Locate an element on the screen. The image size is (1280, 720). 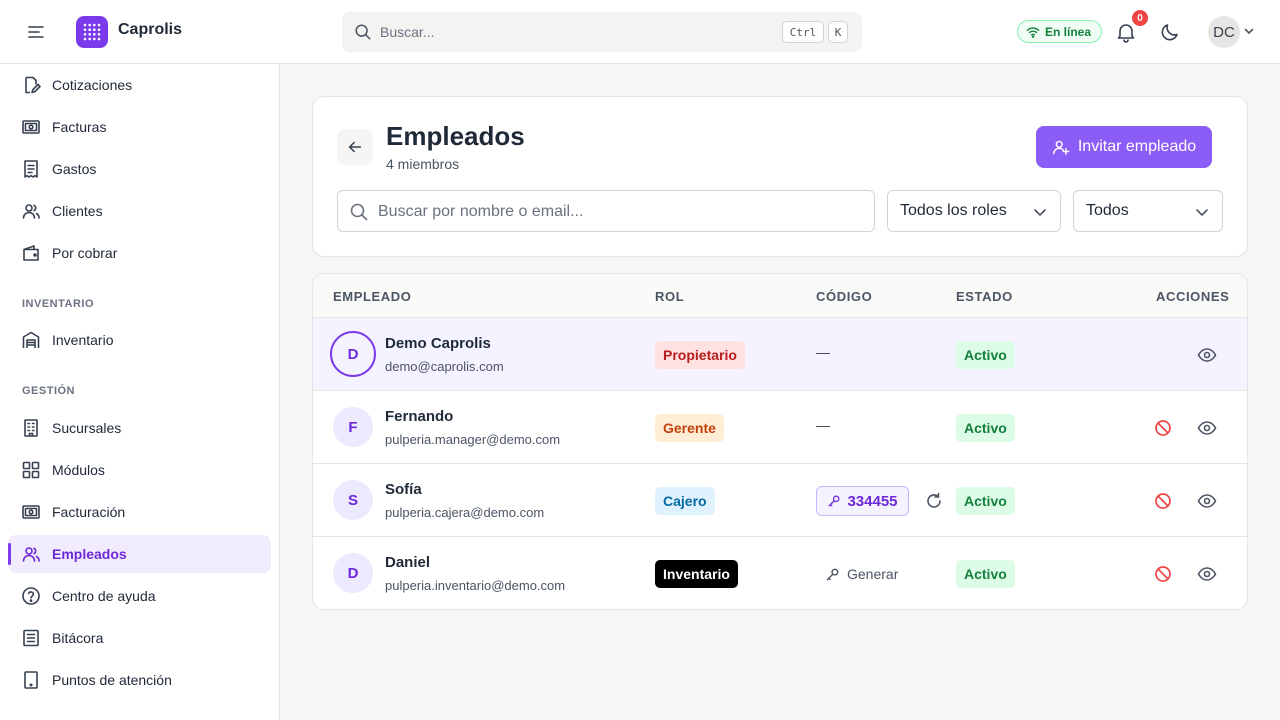
employee-name: Fernando is located at coordinates (419, 416).